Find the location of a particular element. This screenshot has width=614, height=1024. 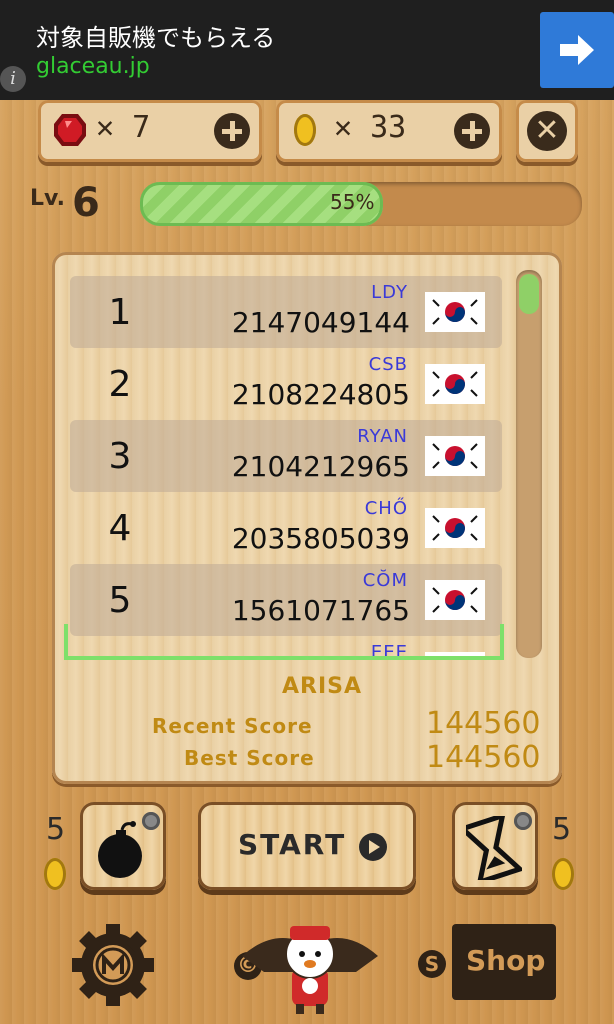

rank-number: 1 is located at coordinates (120, 312).